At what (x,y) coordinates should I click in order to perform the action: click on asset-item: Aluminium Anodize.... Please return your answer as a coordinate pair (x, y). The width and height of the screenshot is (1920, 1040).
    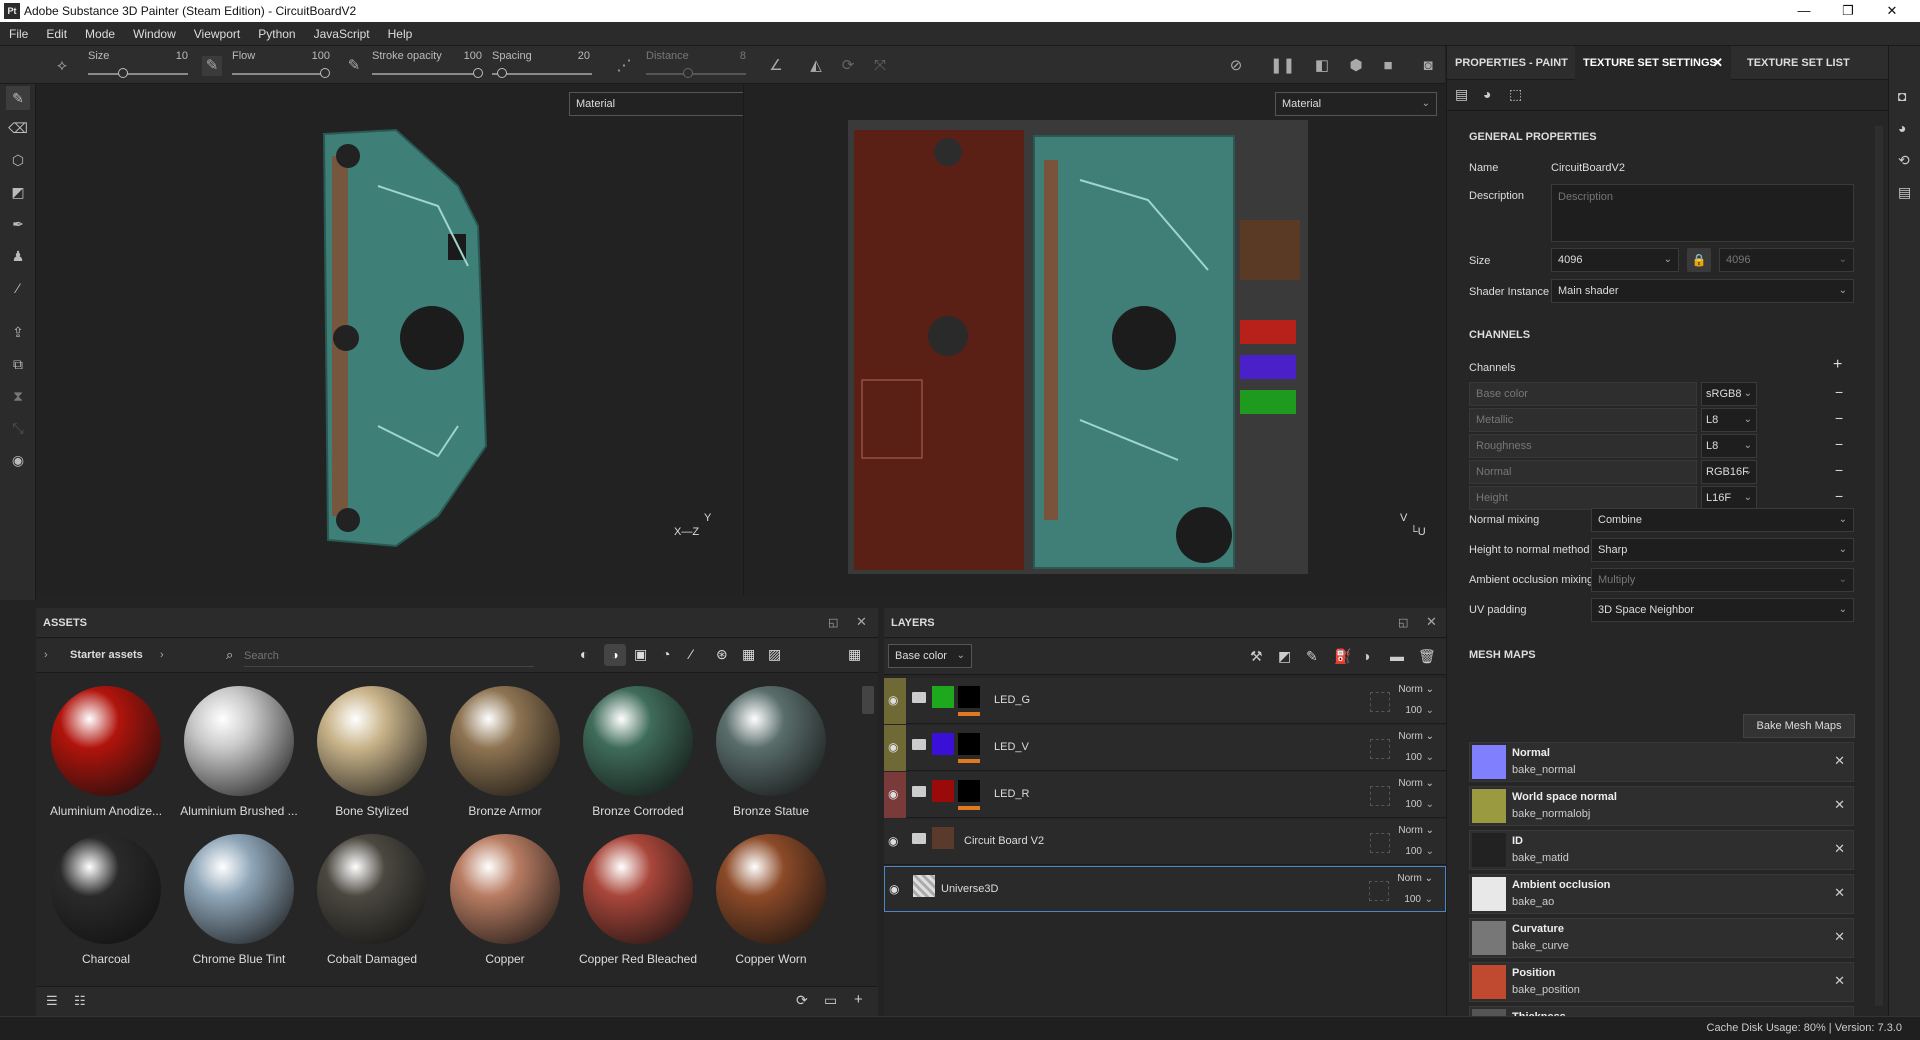
    Looking at the image, I should click on (106, 752).